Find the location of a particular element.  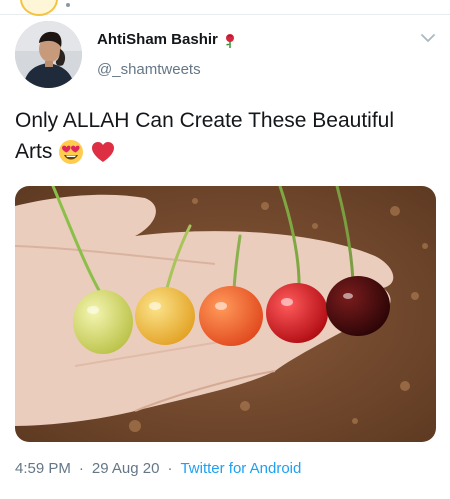

chevron-down-icon is located at coordinates (428, 38).